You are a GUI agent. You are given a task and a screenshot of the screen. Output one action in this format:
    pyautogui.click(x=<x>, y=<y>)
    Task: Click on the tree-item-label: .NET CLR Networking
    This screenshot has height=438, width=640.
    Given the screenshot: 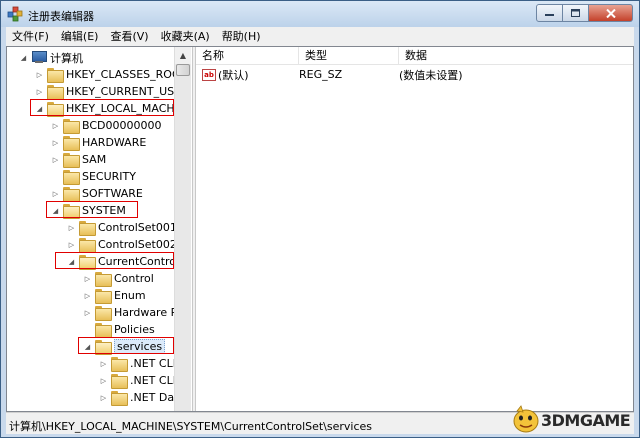 What is the action you would take?
    pyautogui.click(x=152, y=380)
    